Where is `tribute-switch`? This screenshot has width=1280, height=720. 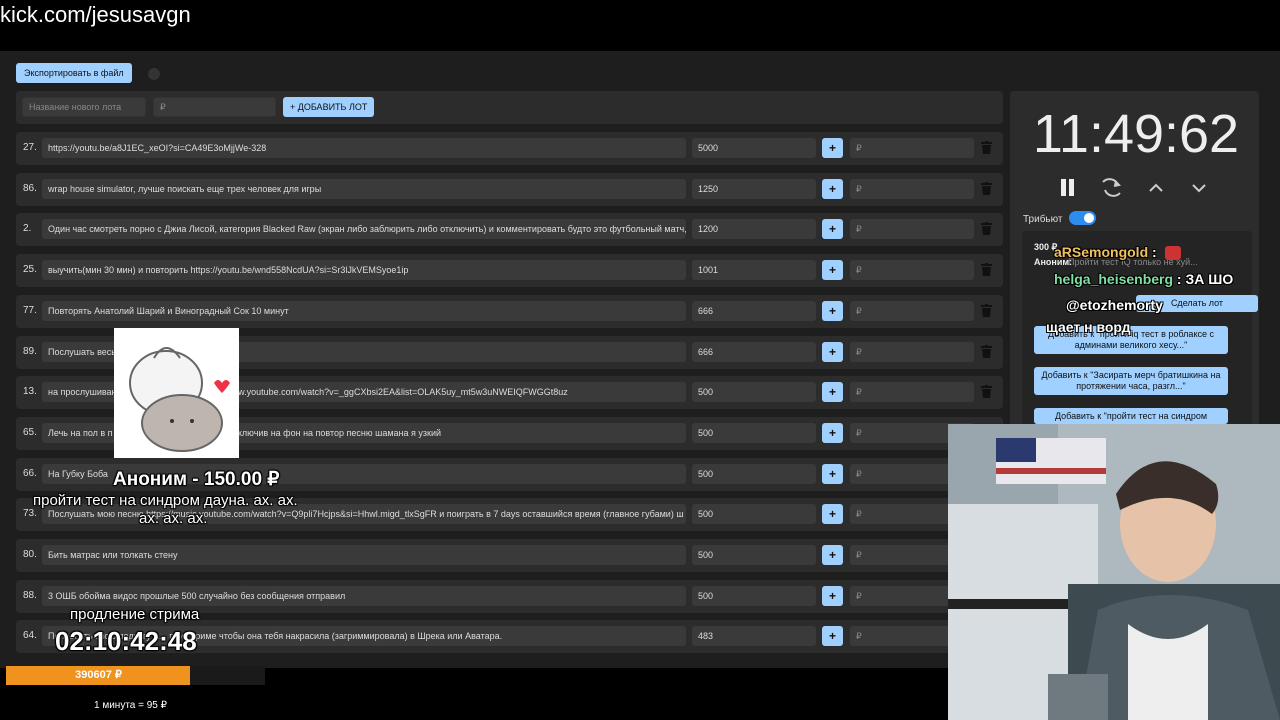 tribute-switch is located at coordinates (1082, 218).